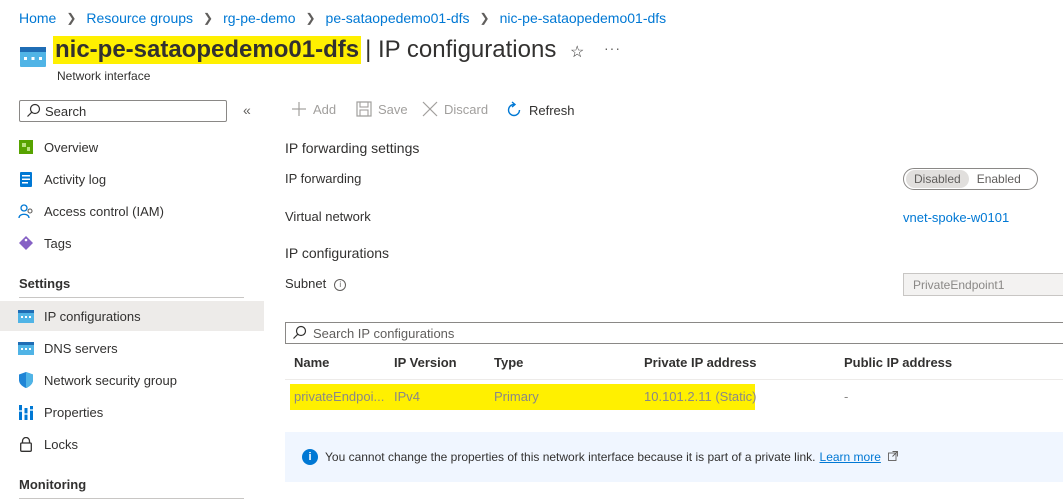 This screenshot has width=1063, height=502. Describe the element at coordinates (66, 111) in the screenshot. I see `sidebar-search-placeholder: Search` at that location.